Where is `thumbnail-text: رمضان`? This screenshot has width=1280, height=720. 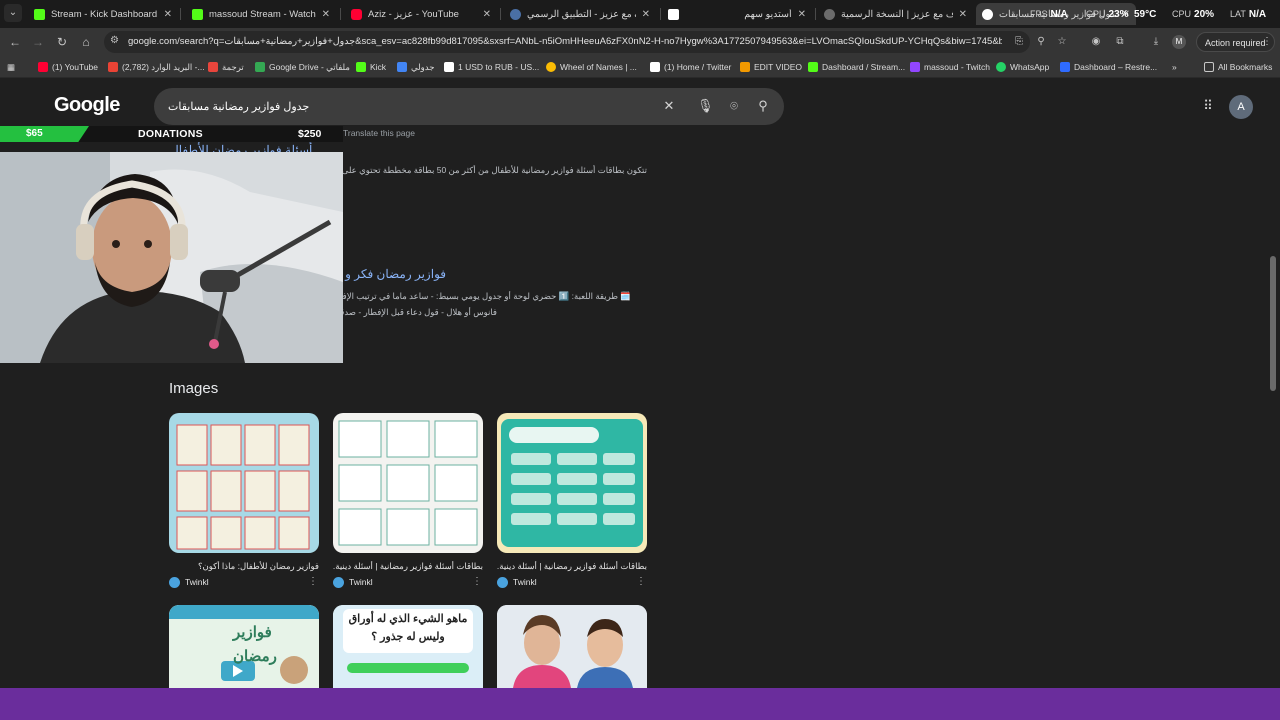 thumbnail-text: رمضان is located at coordinates (255, 656).